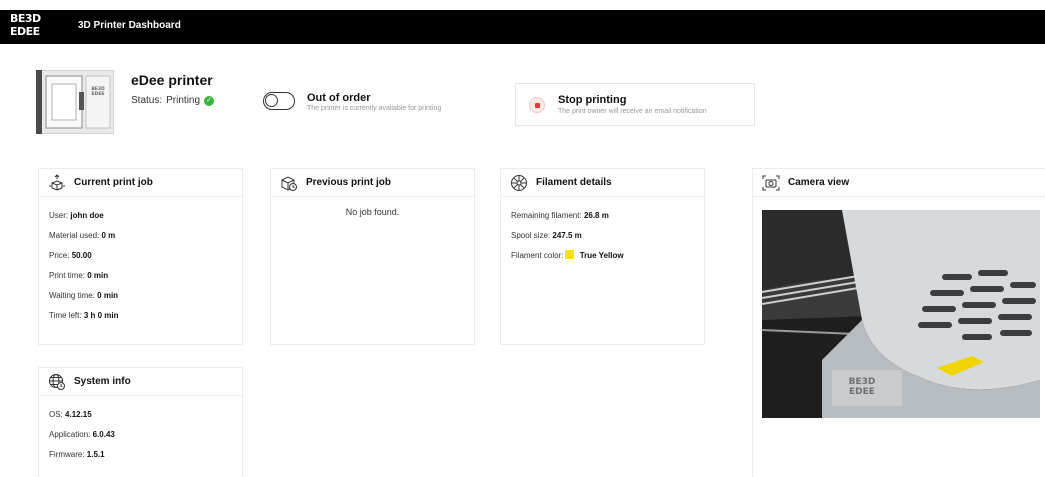  Describe the element at coordinates (140, 277) in the screenshot. I see `job-field-print-time: Print time: 0 min` at that location.